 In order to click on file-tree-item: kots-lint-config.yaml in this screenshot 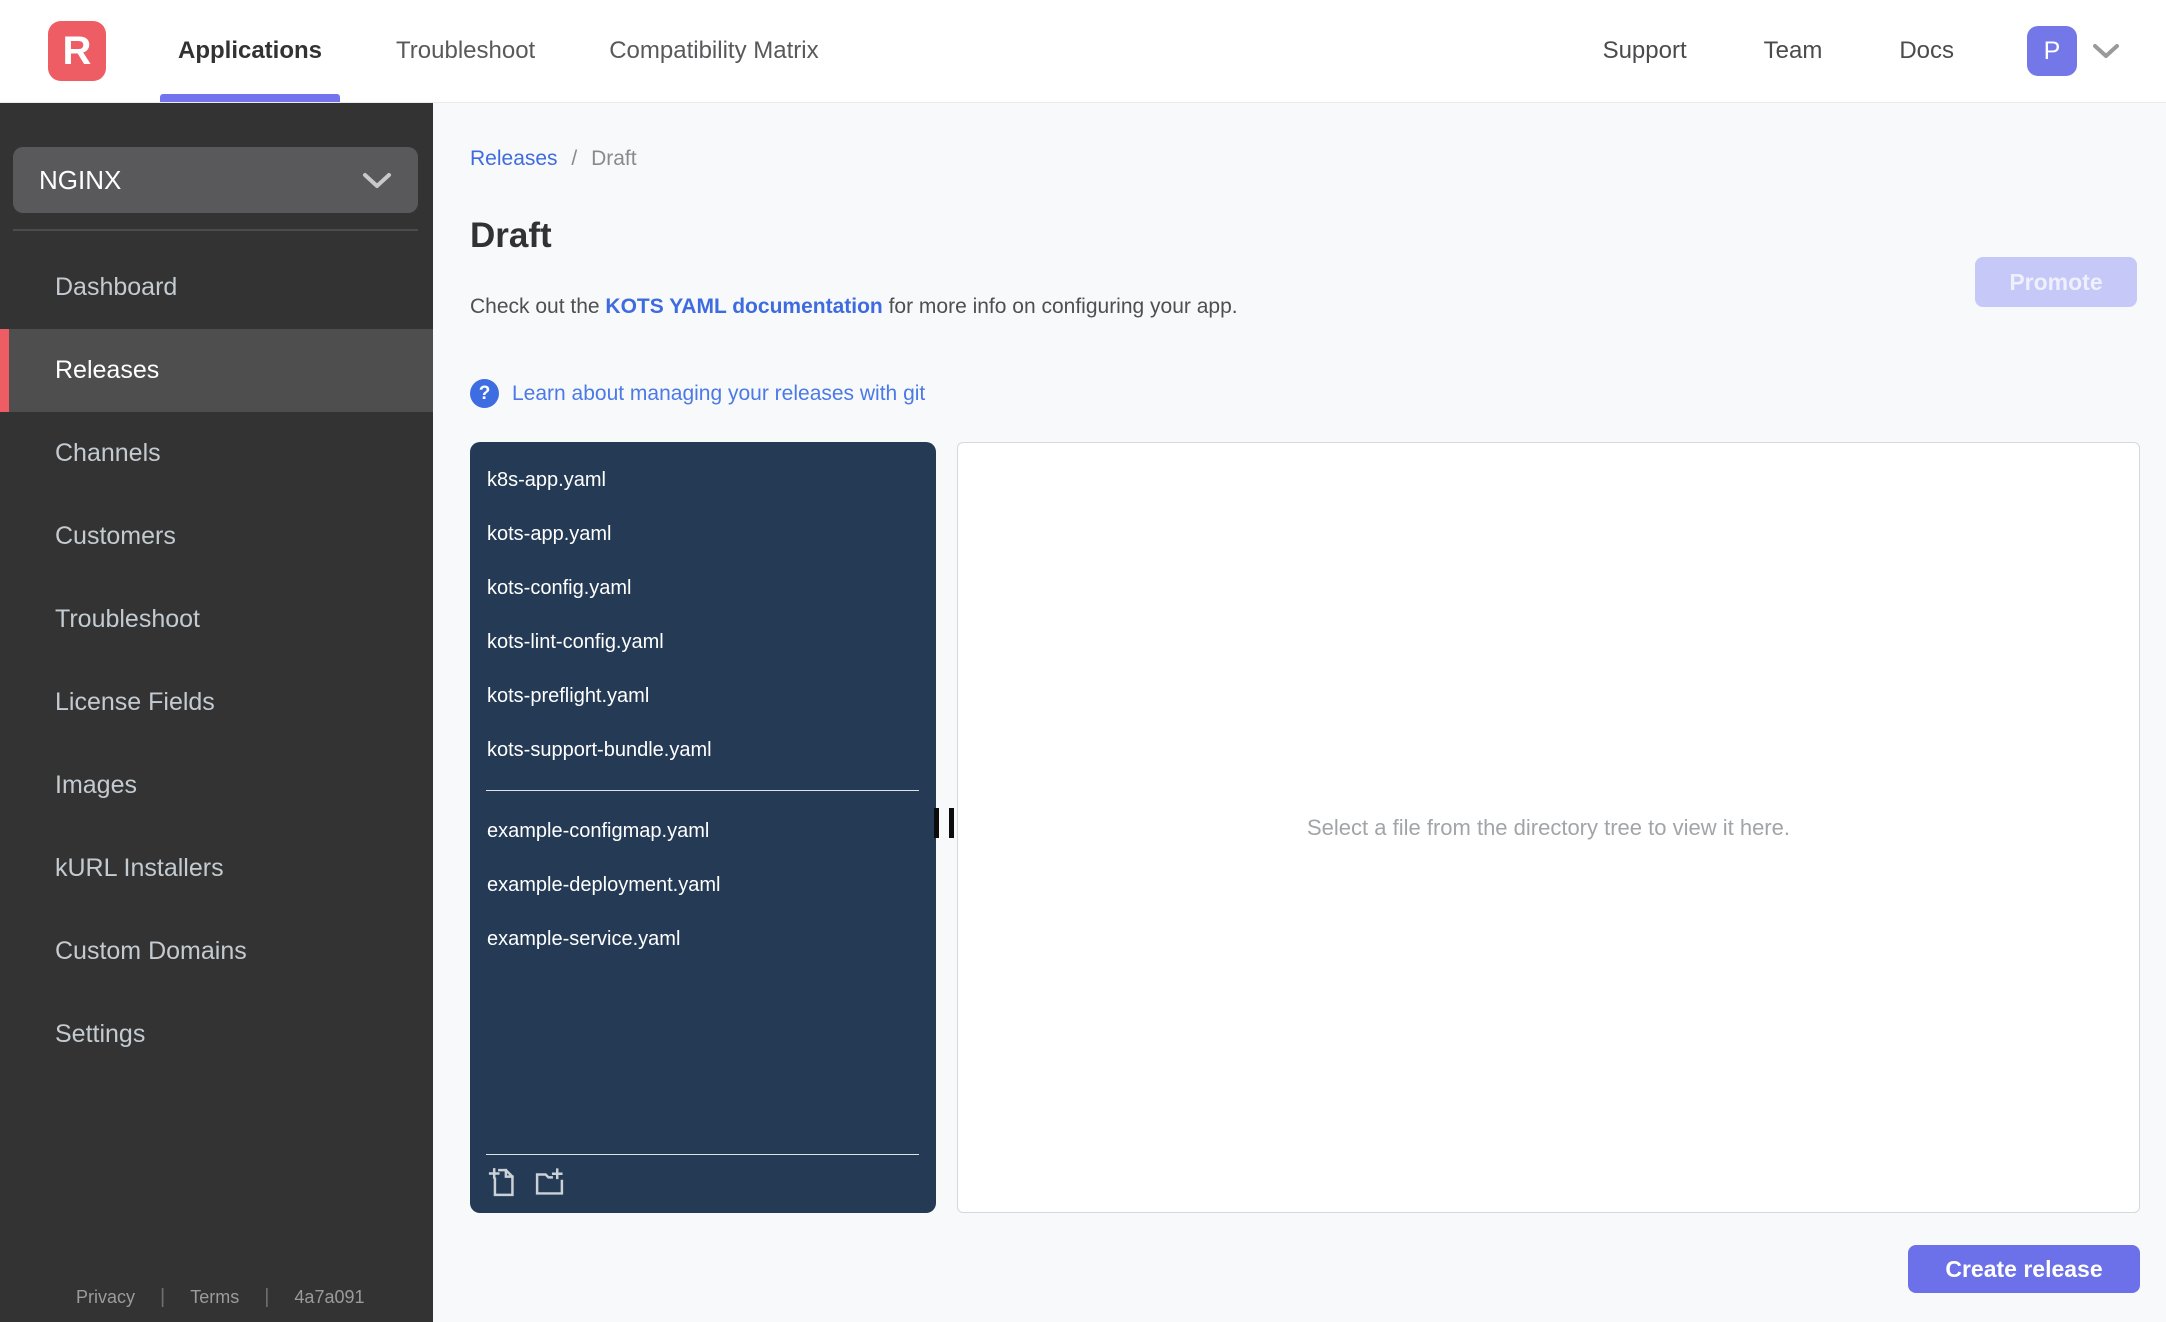, I will do `click(703, 642)`.